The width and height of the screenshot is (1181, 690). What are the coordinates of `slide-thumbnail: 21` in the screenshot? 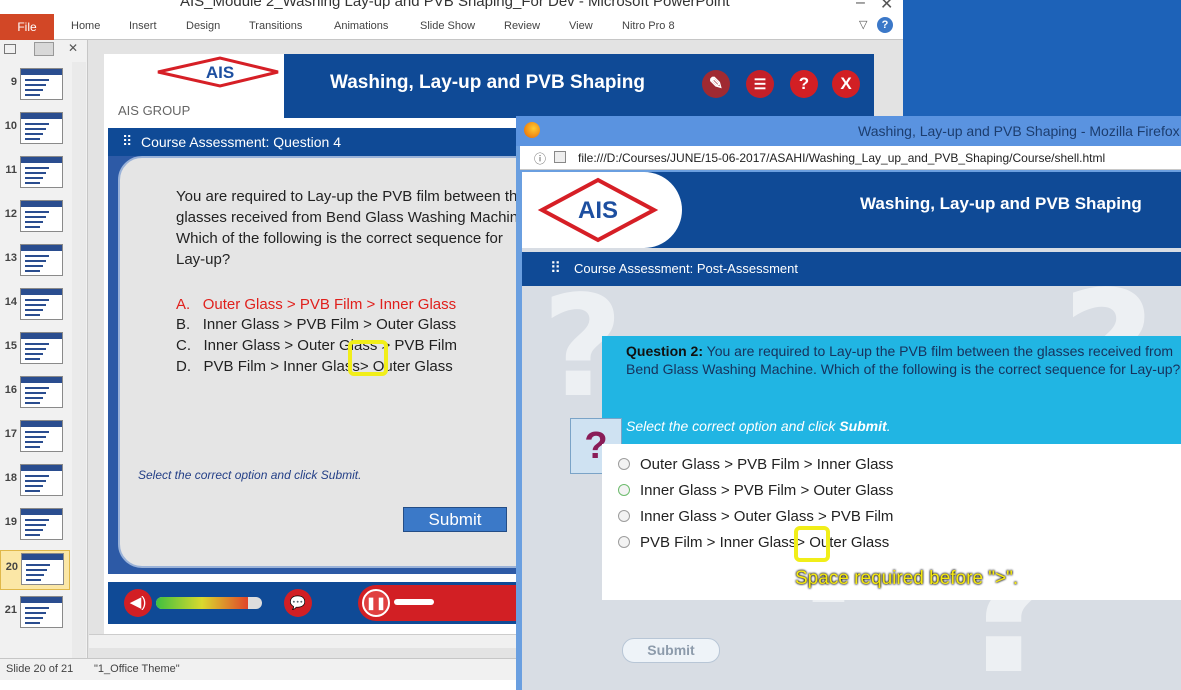 It's located at (35, 614).